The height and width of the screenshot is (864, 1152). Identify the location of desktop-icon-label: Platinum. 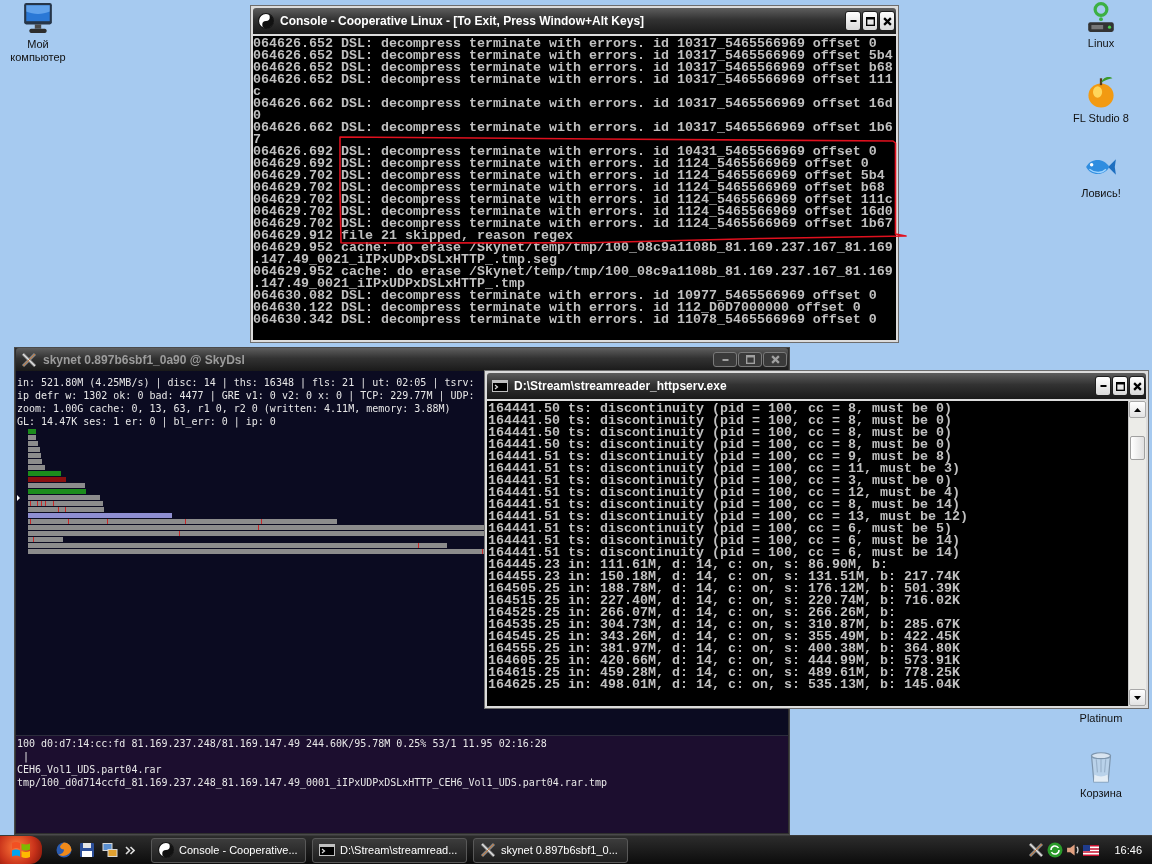
(1101, 718).